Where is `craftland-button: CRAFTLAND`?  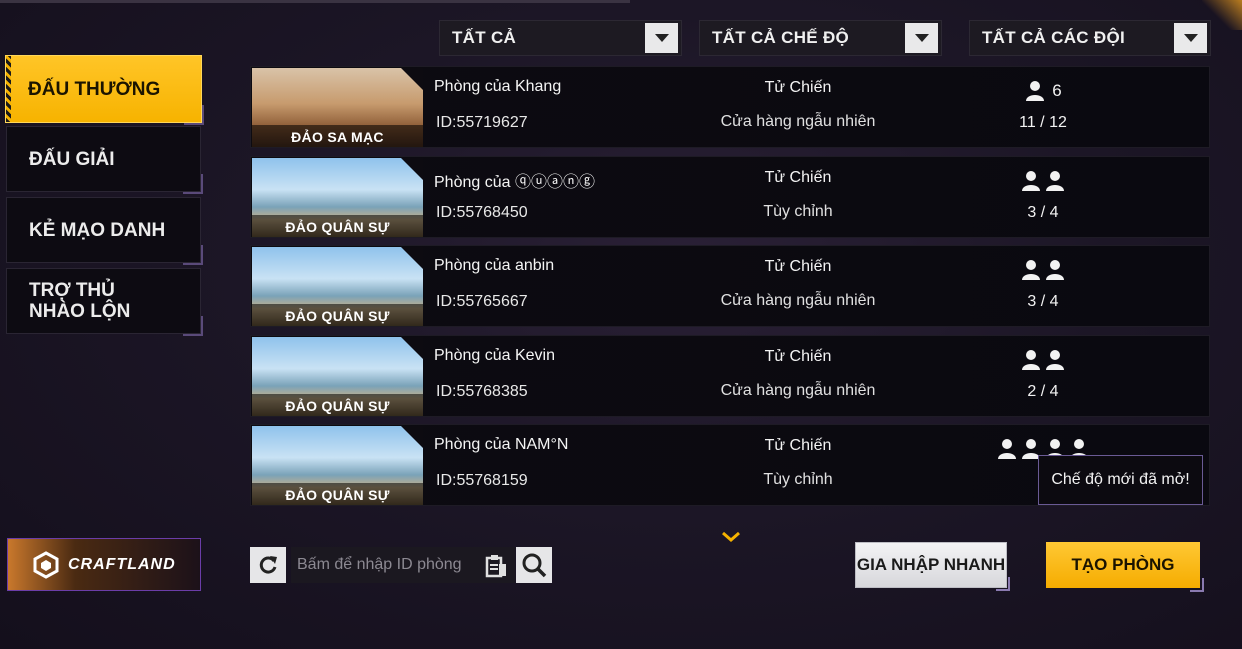
craftland-button: CRAFTLAND is located at coordinates (104, 564).